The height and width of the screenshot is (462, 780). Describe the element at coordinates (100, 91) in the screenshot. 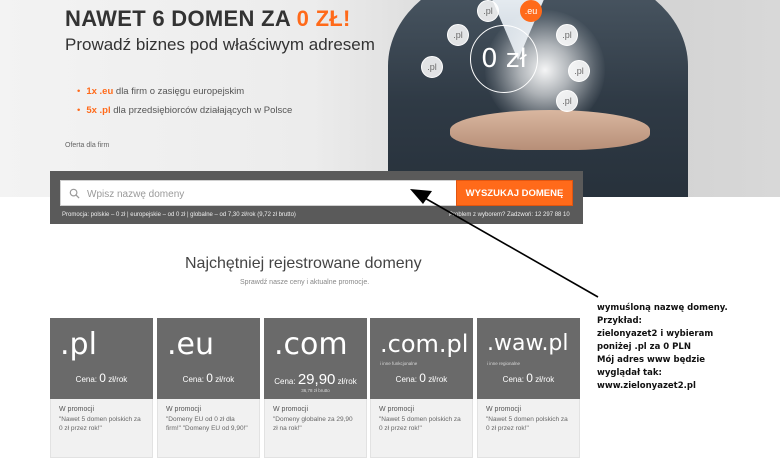

I see `bullet-highlight: 1x .eu` at that location.